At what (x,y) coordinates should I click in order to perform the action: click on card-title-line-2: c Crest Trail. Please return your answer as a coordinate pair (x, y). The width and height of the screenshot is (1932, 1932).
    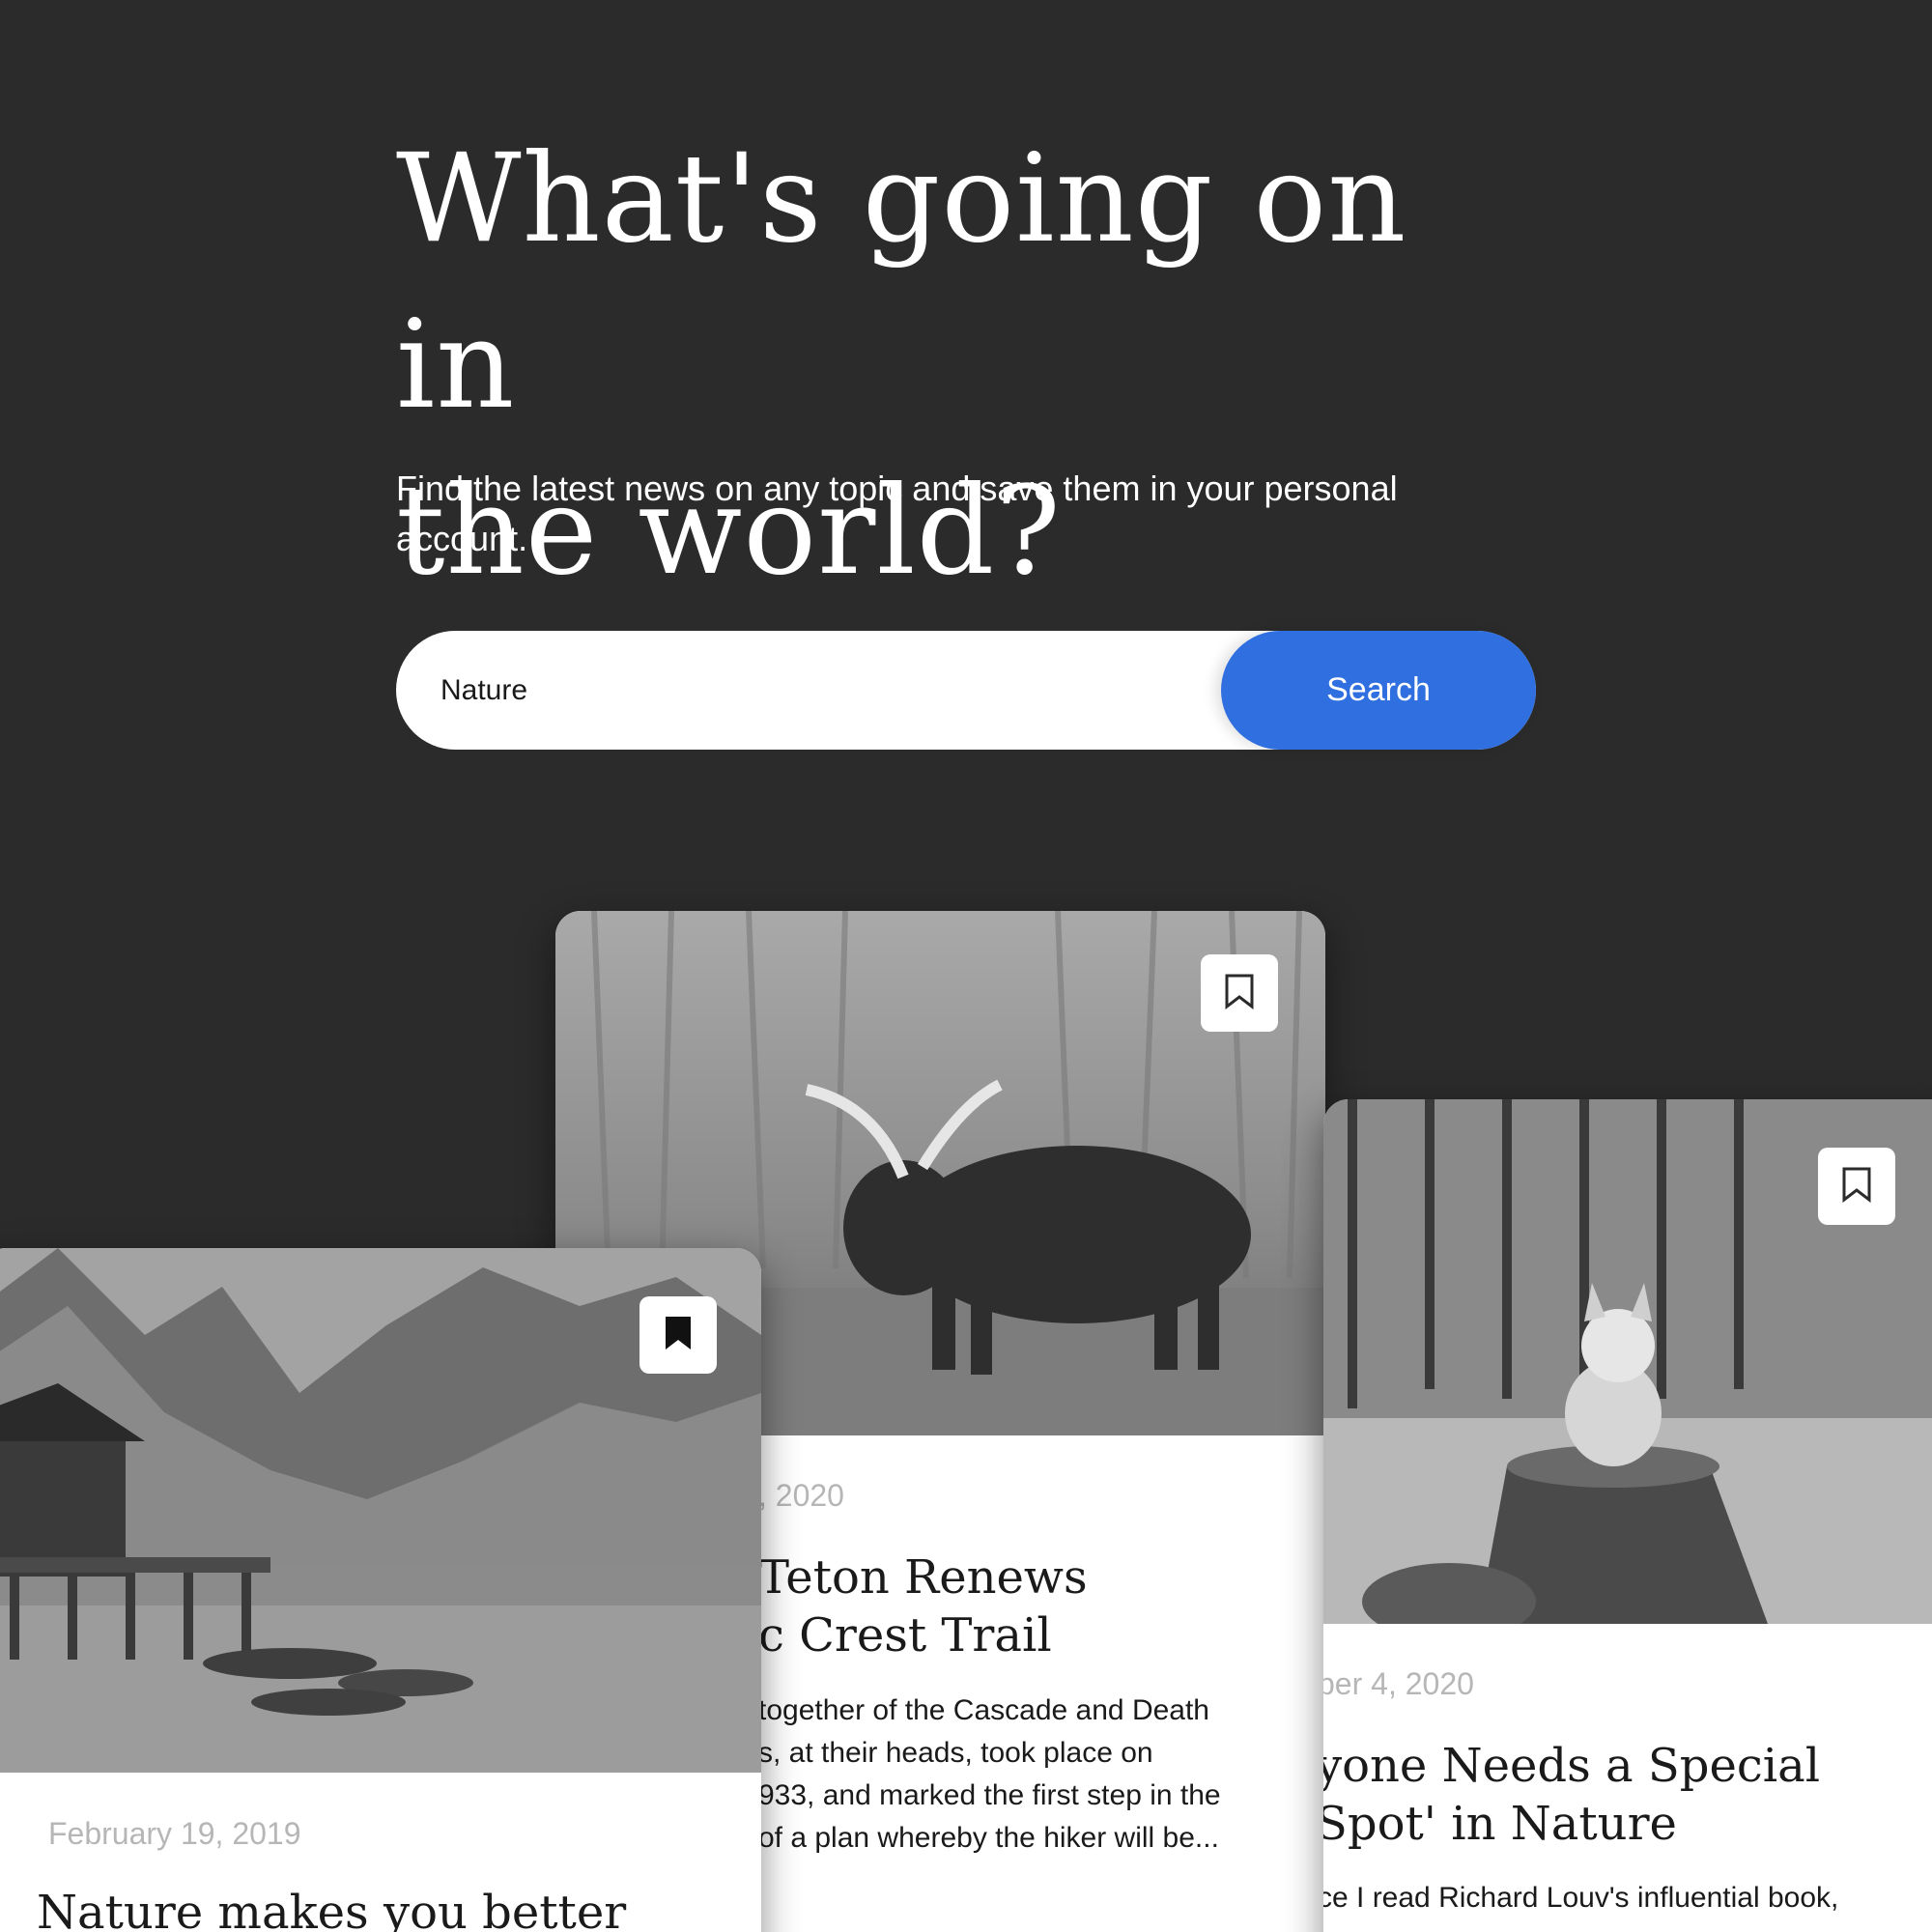
    Looking at the image, I should click on (905, 1635).